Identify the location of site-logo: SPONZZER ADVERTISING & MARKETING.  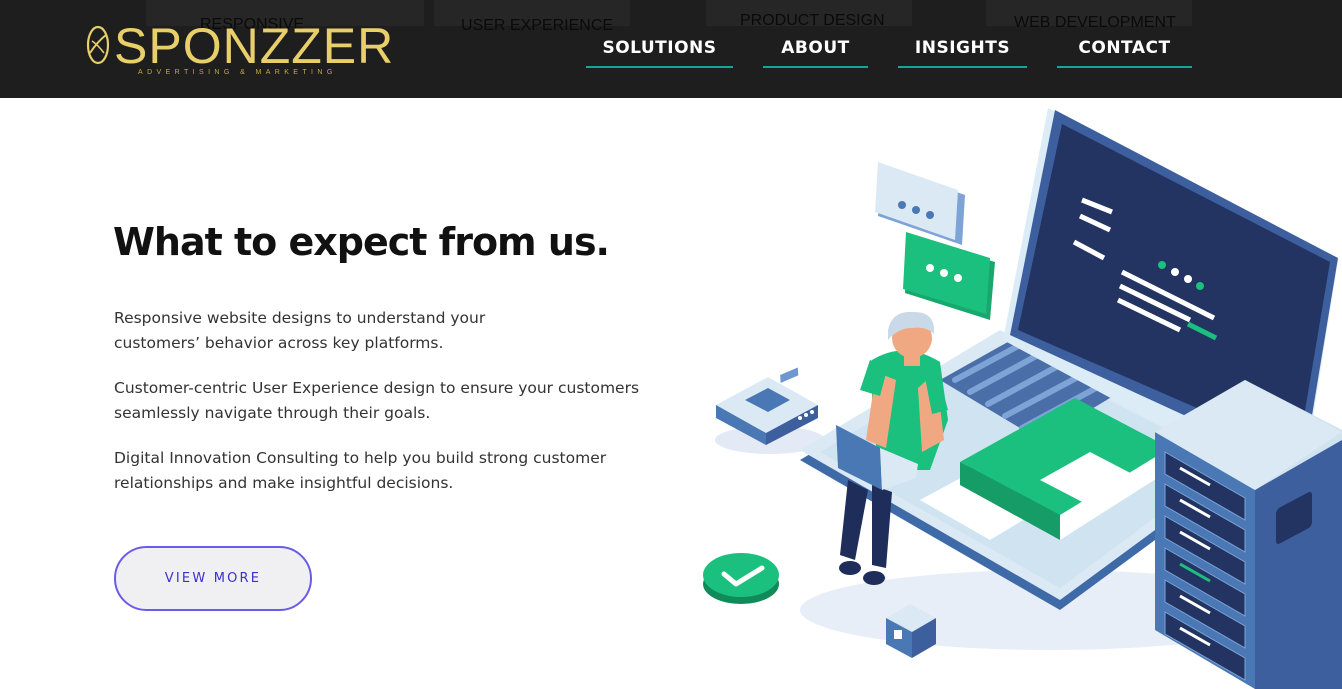
(241, 50).